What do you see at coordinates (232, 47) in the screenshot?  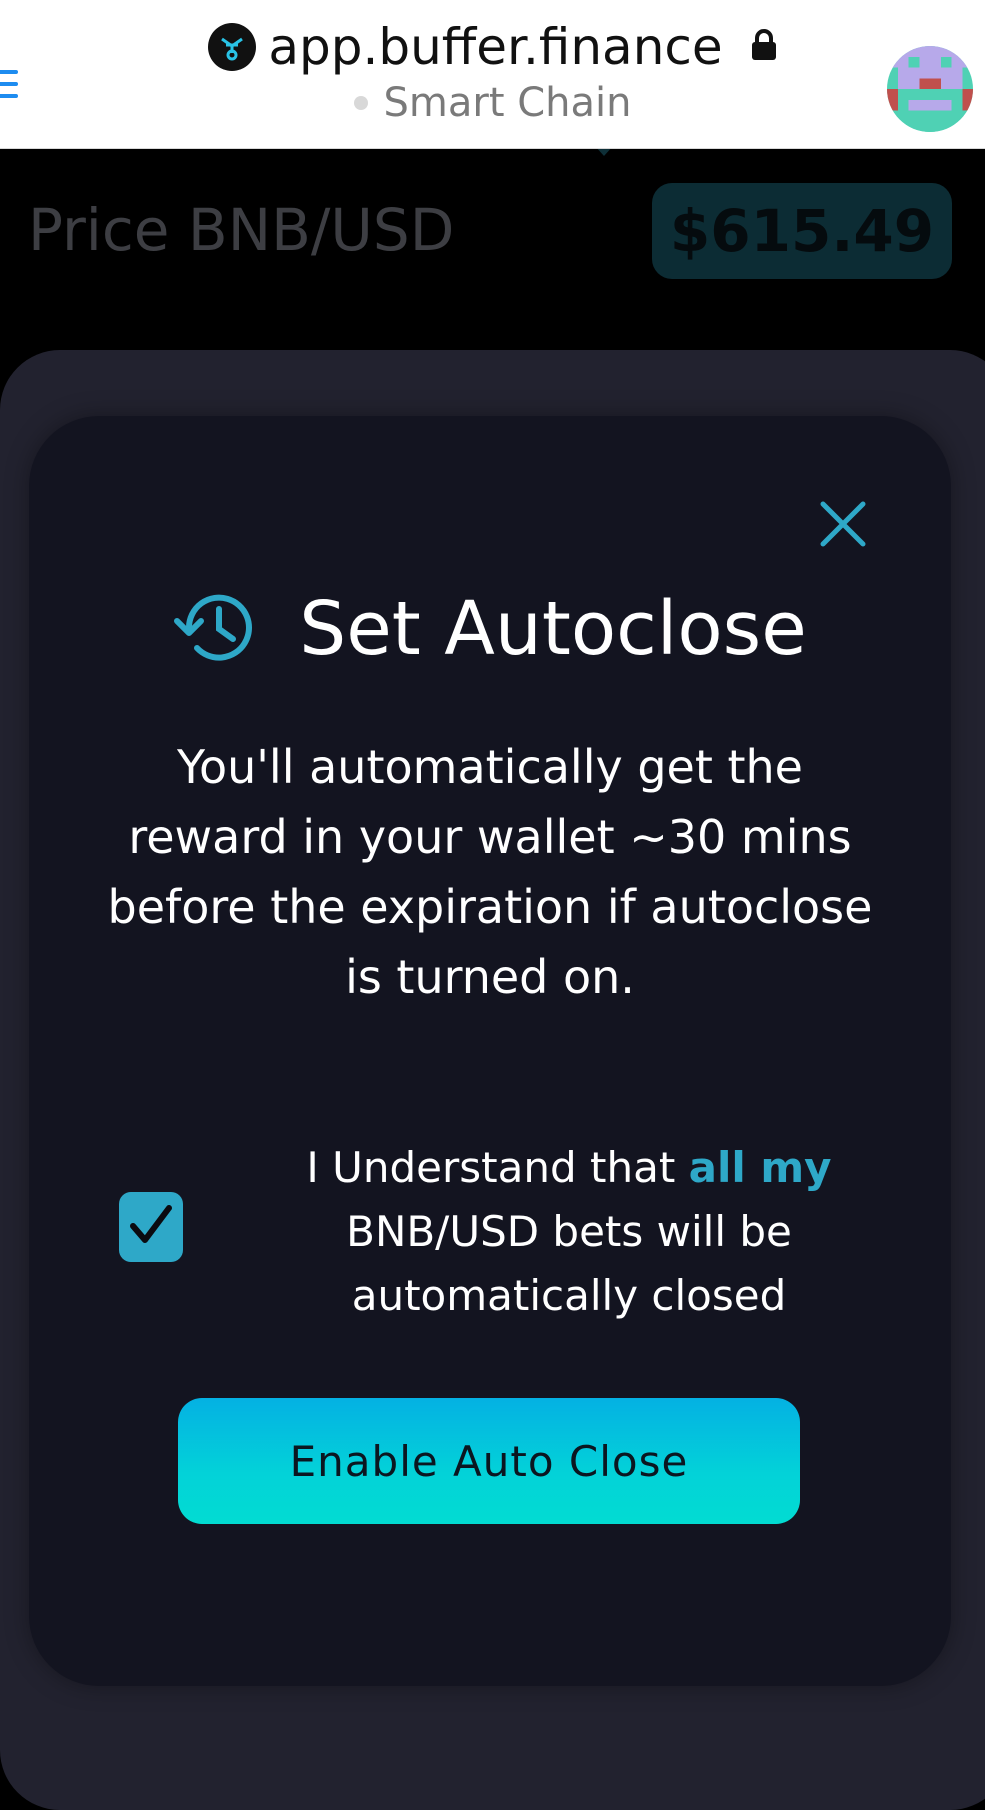 I see `buffer-logo-icon` at bounding box center [232, 47].